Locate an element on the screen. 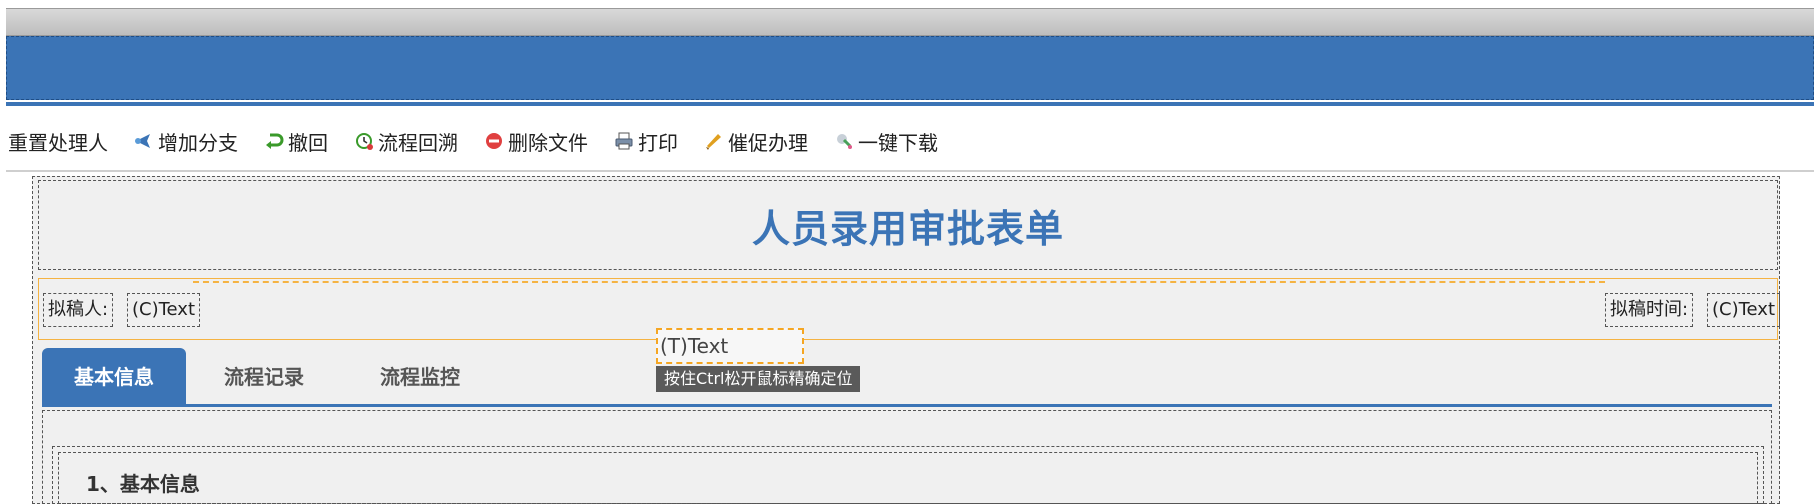 Image resolution: width=1820 pixels, height=504 pixels. clock-back-icon is located at coordinates (364, 141).